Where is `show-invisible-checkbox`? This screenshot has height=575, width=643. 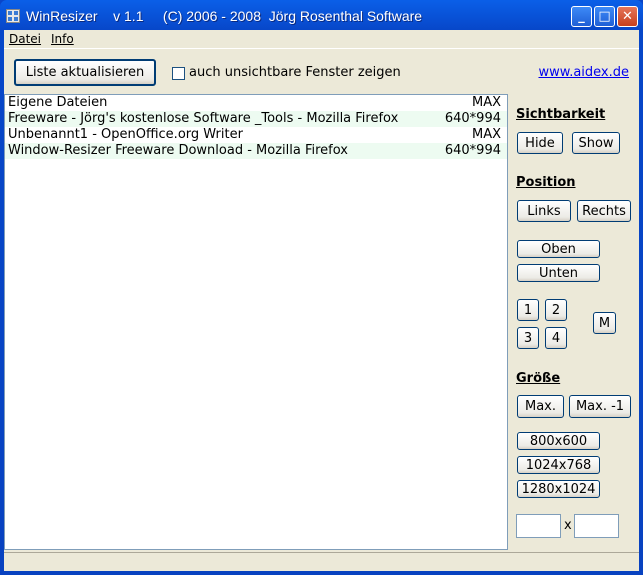
show-invisible-checkbox is located at coordinates (178, 73).